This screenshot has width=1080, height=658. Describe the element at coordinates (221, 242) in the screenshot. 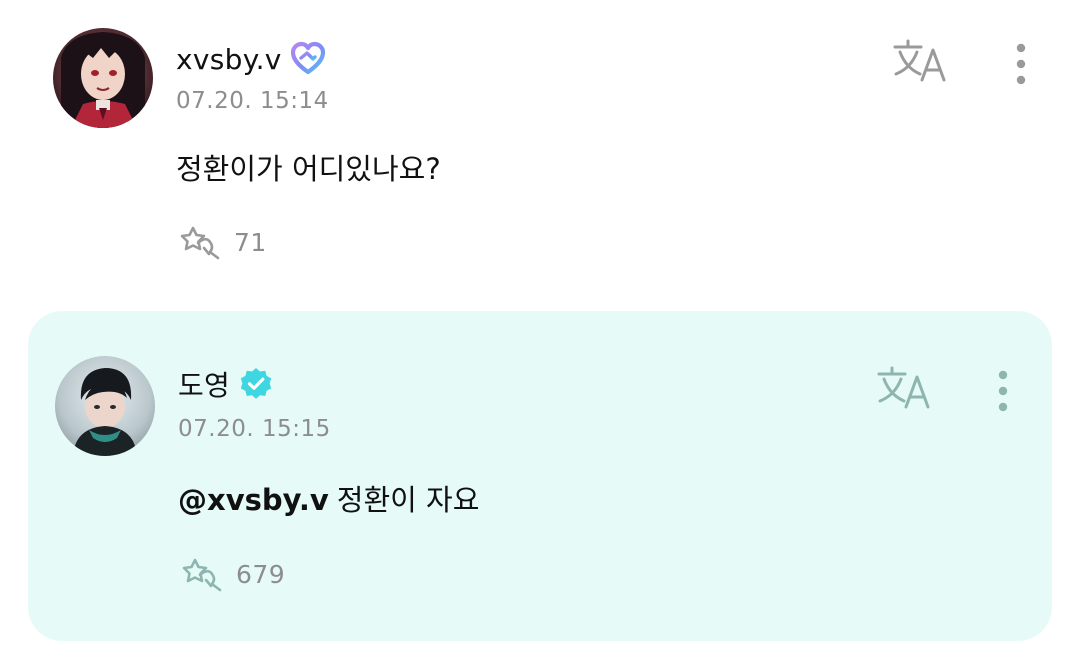

I see `reaction-button: 71` at that location.